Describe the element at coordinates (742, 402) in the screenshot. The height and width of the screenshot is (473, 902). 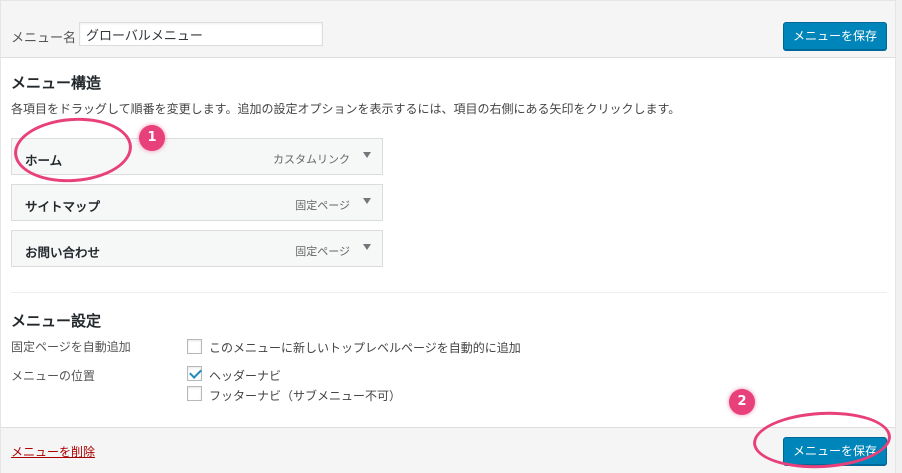
I see `annotation-badge-2: 2` at that location.